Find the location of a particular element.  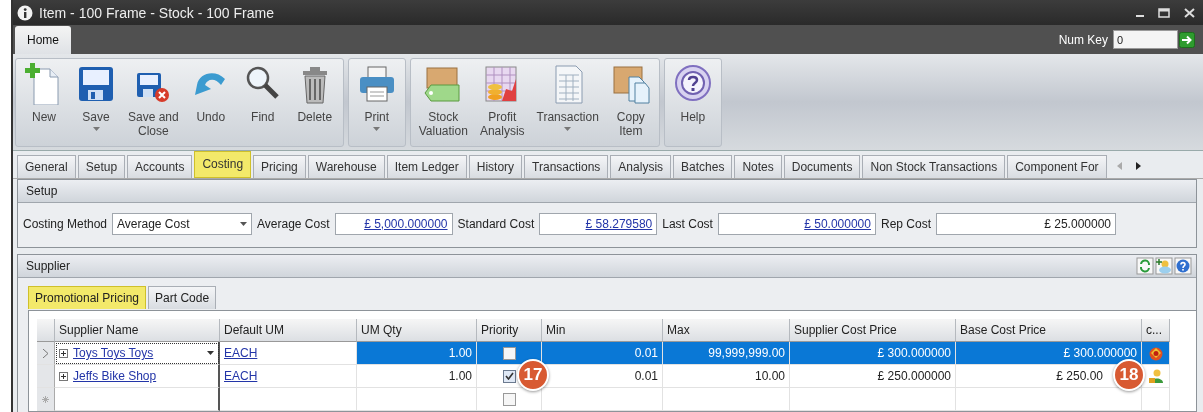

ribbon-tab: Home is located at coordinates (43, 40).